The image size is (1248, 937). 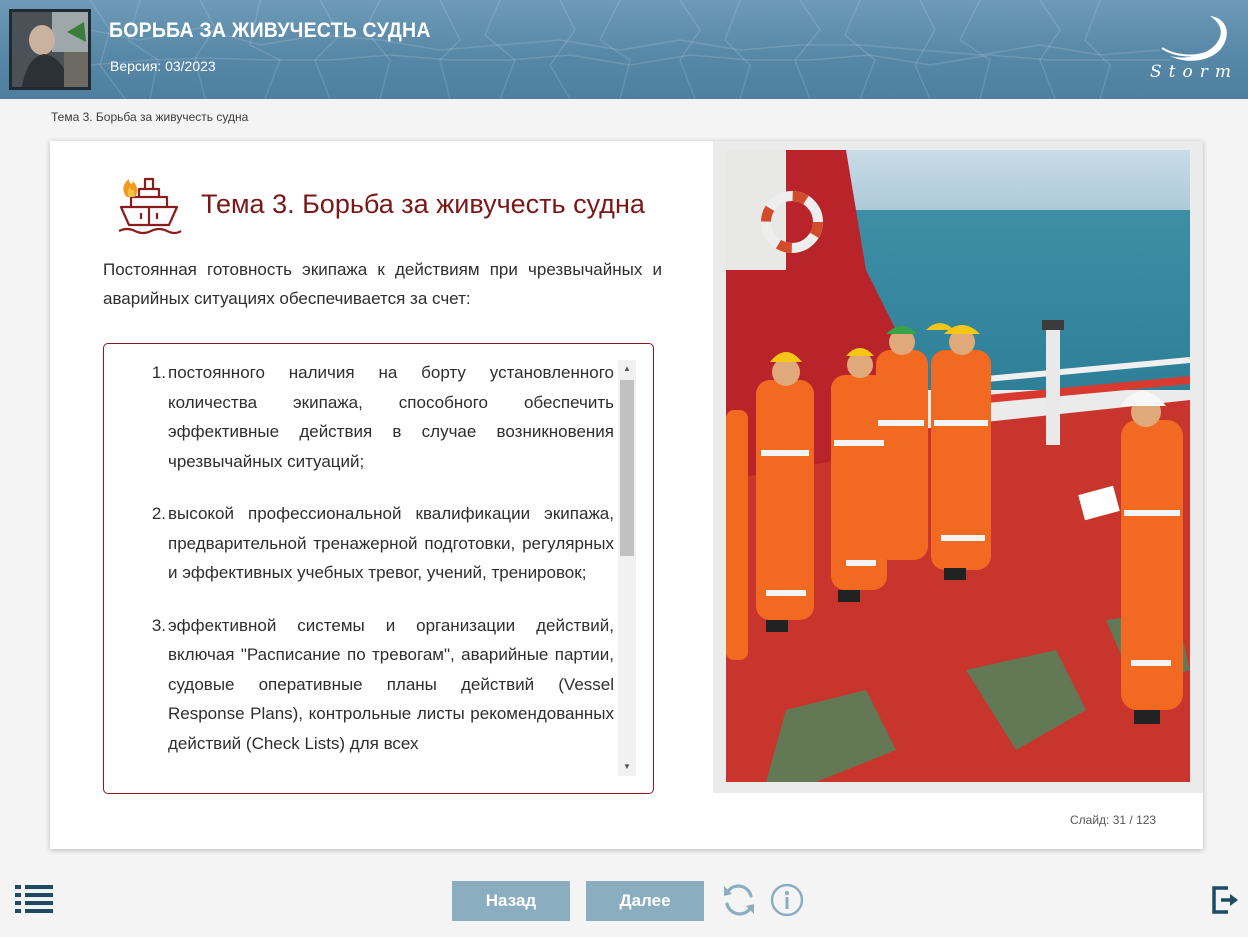 I want to click on slide-counter-value: 31 / 123, so click(x=1134, y=820).